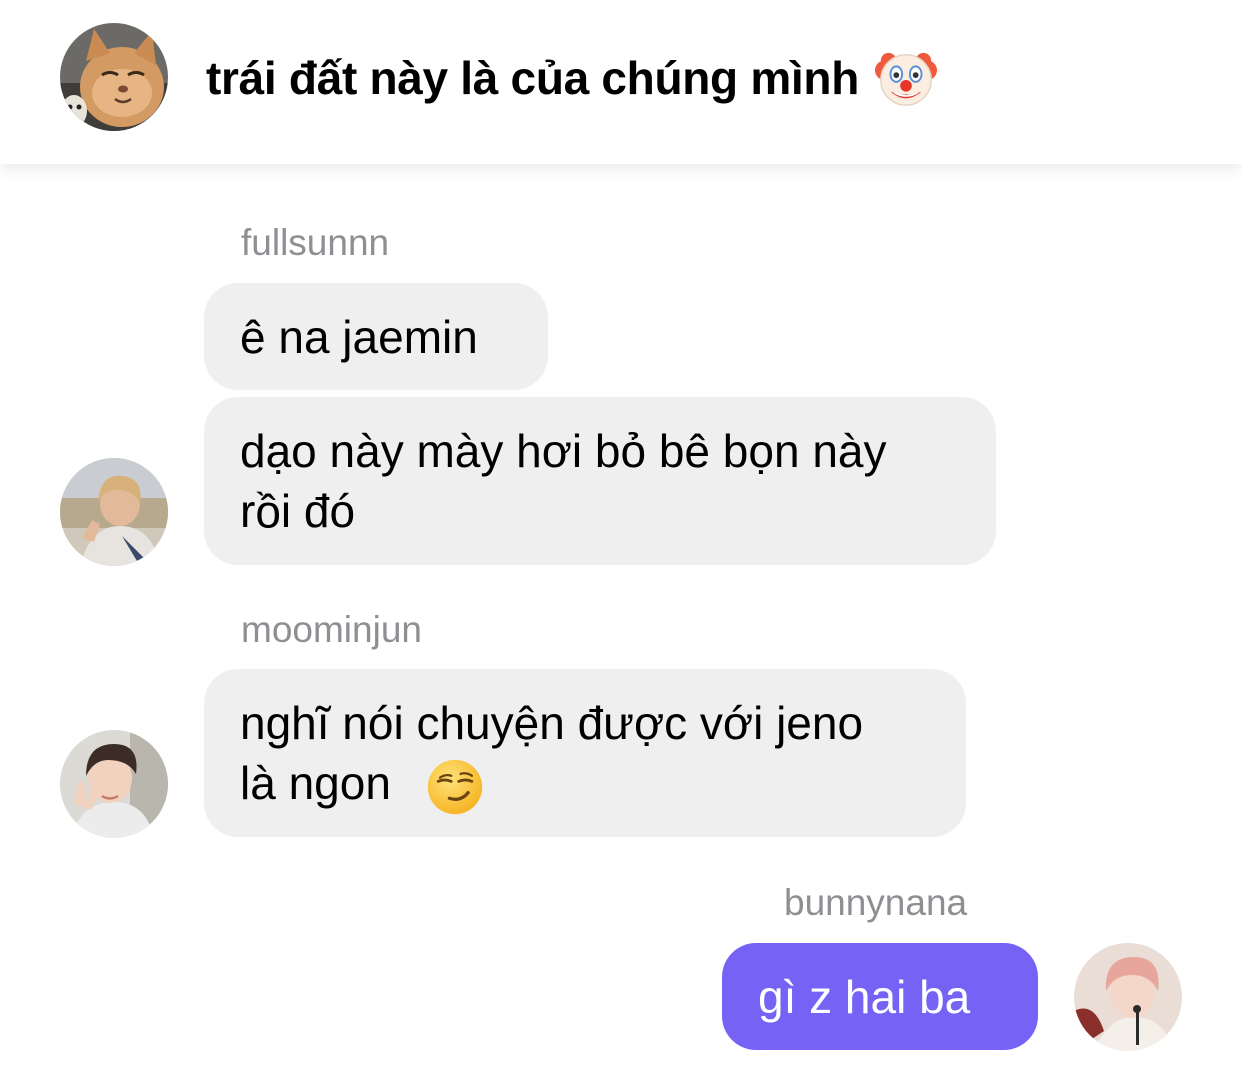 The image size is (1242, 1084). Describe the element at coordinates (359, 336) in the screenshot. I see `message-text: ê na jaemin` at that location.